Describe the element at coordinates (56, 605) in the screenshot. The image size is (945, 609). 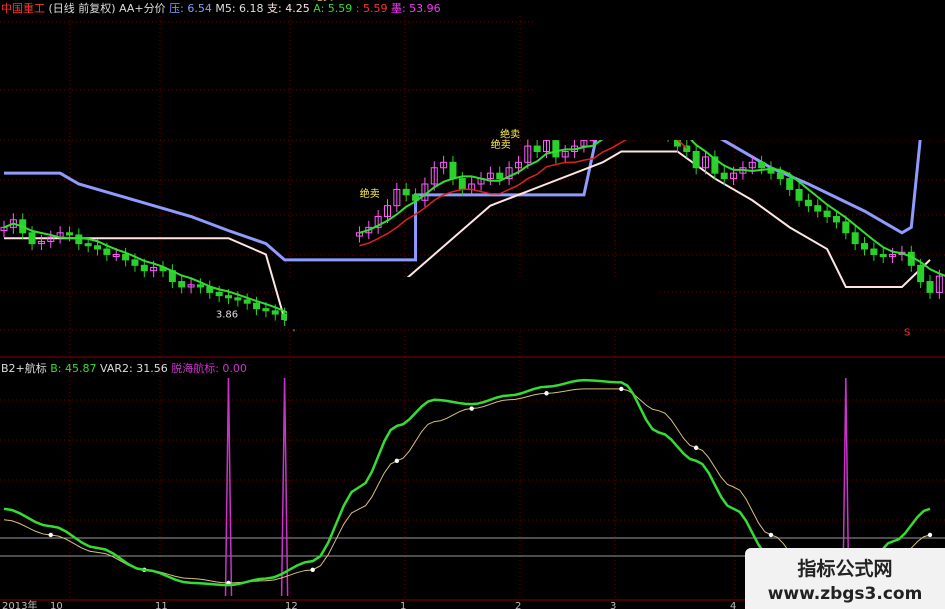
I see `x-axis-label: 10` at that location.